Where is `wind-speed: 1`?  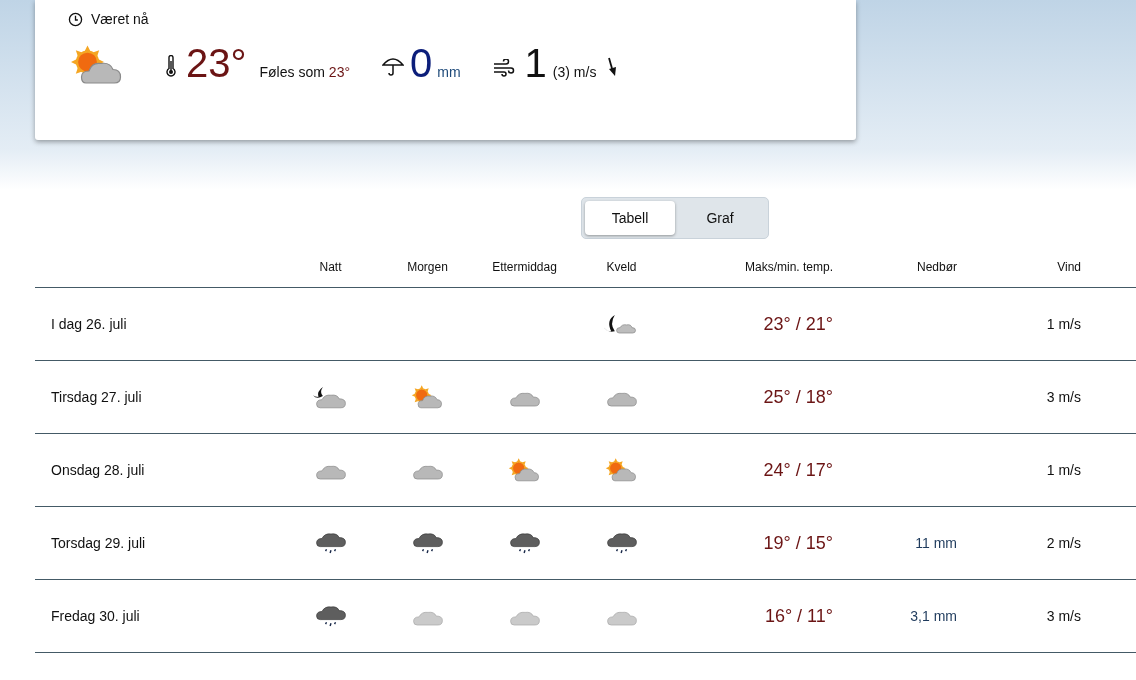 wind-speed: 1 is located at coordinates (535, 63).